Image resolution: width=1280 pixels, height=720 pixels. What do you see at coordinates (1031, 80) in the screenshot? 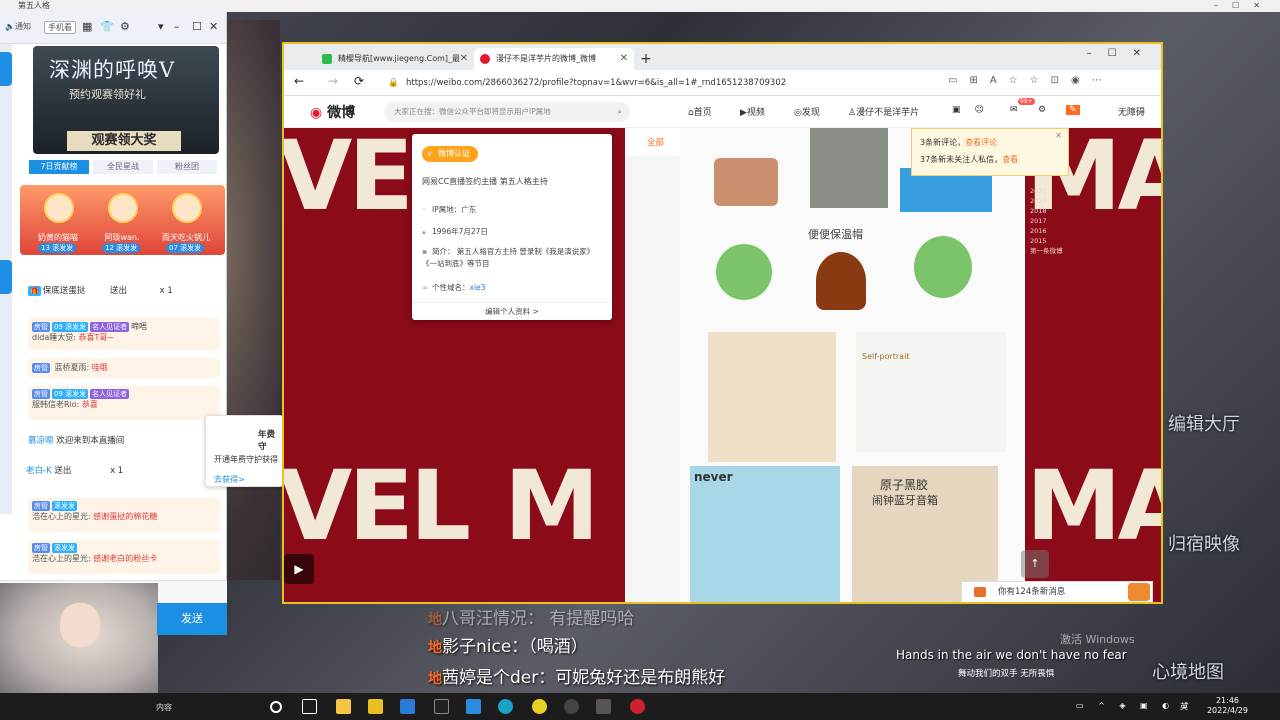
I see `toolbar-icons: ▭⊞A☆☆⊡◉⋯` at bounding box center [1031, 80].